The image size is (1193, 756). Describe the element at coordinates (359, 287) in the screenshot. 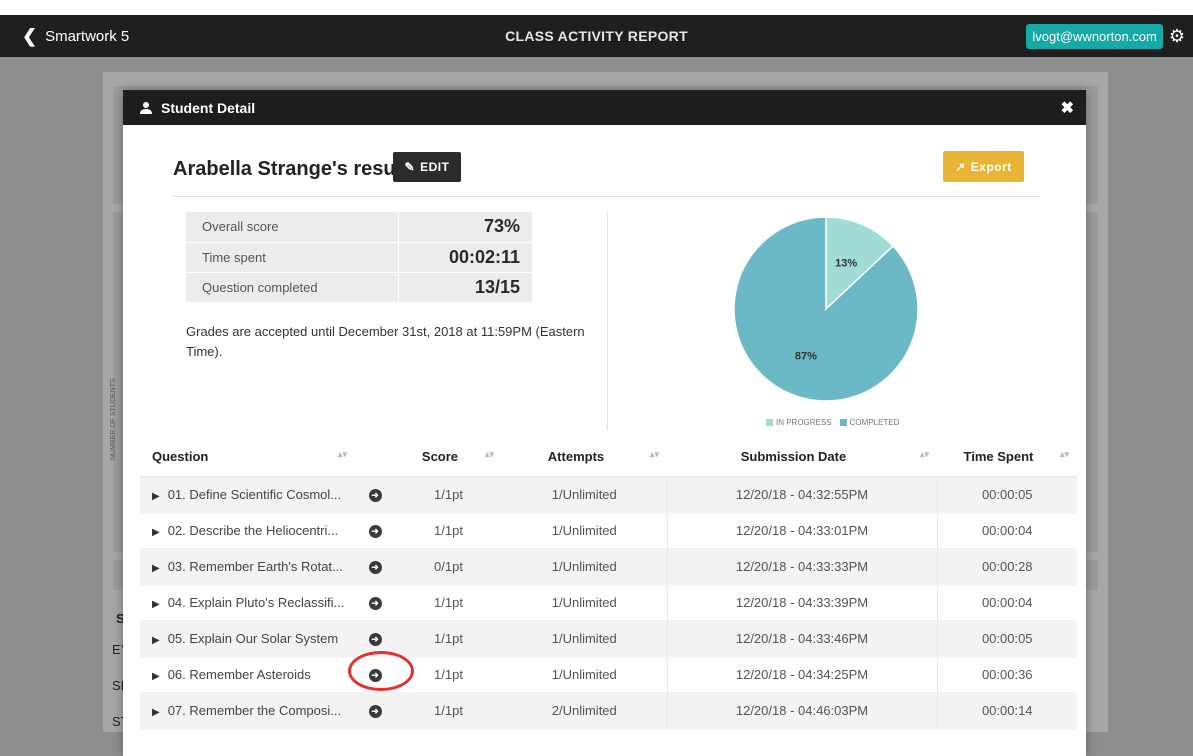

I see `score-row: Question completed 13/15` at that location.